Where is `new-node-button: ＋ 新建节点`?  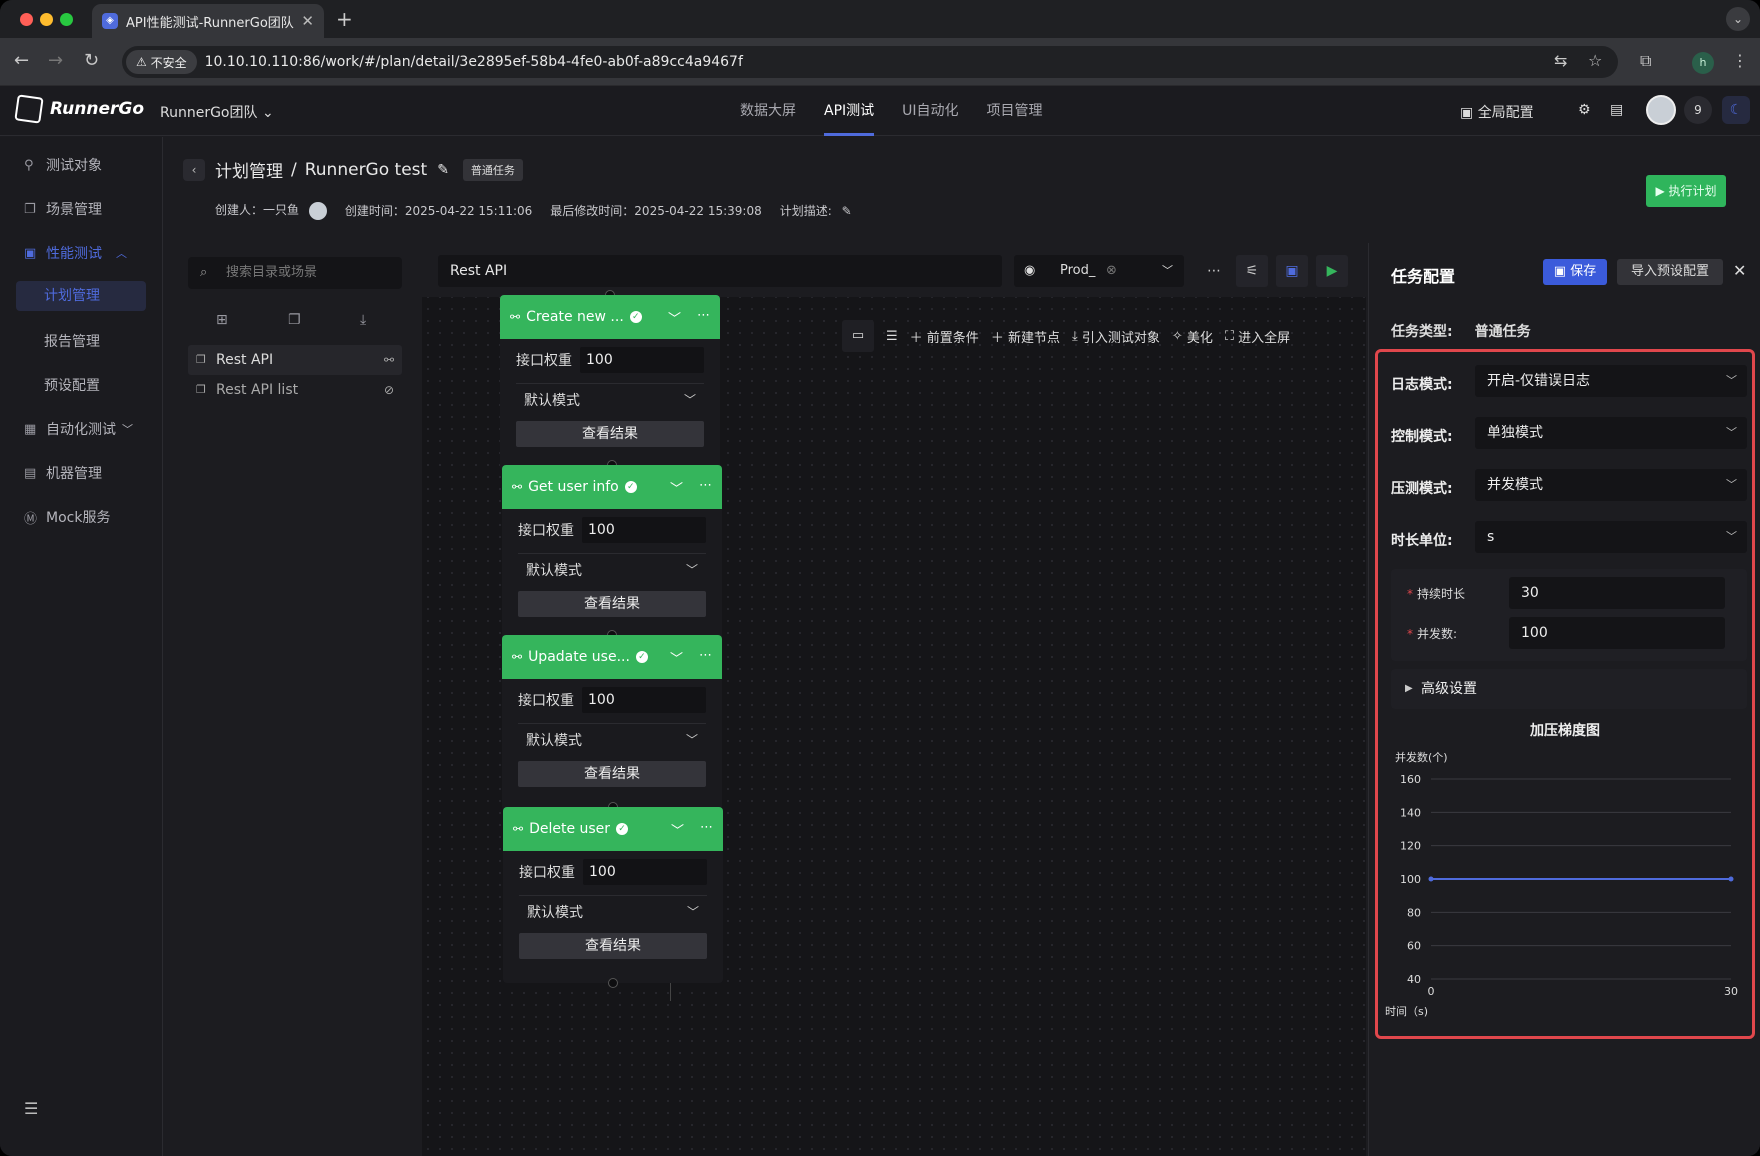 new-node-button: ＋ 新建节点 is located at coordinates (1025, 336).